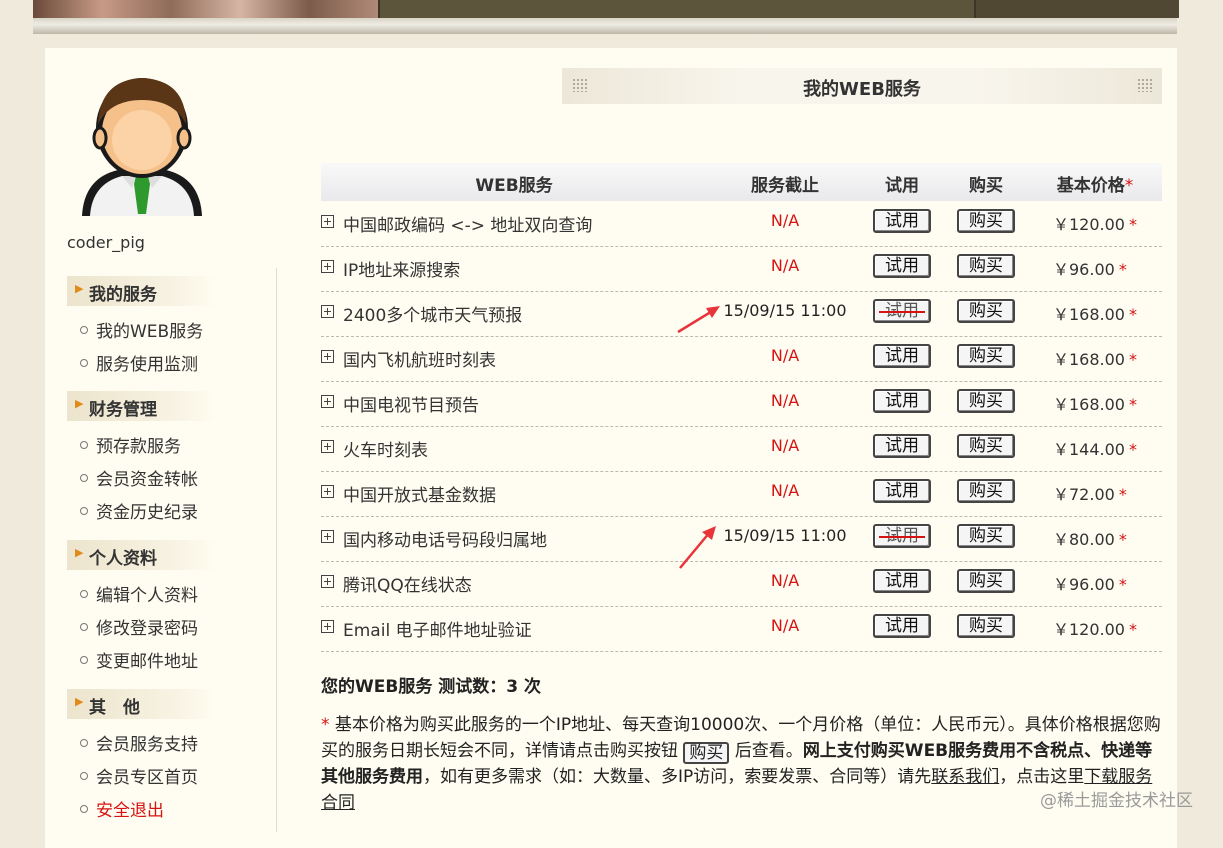  What do you see at coordinates (741, 449) in the screenshot?
I see `table-row: 火车时刻表 N/A 试用 购买 ￥144.00 *` at bounding box center [741, 449].